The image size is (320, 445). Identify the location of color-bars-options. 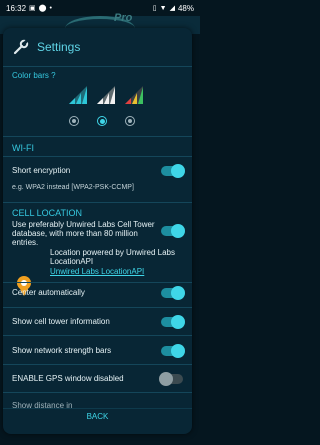
(106, 95).